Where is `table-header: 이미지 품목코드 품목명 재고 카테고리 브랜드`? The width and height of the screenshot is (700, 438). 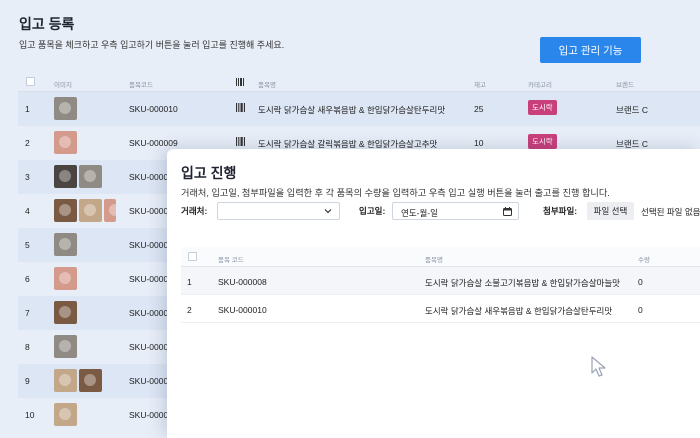 table-header: 이미지 품목코드 품목명 재고 카테고리 브랜드 is located at coordinates (359, 82).